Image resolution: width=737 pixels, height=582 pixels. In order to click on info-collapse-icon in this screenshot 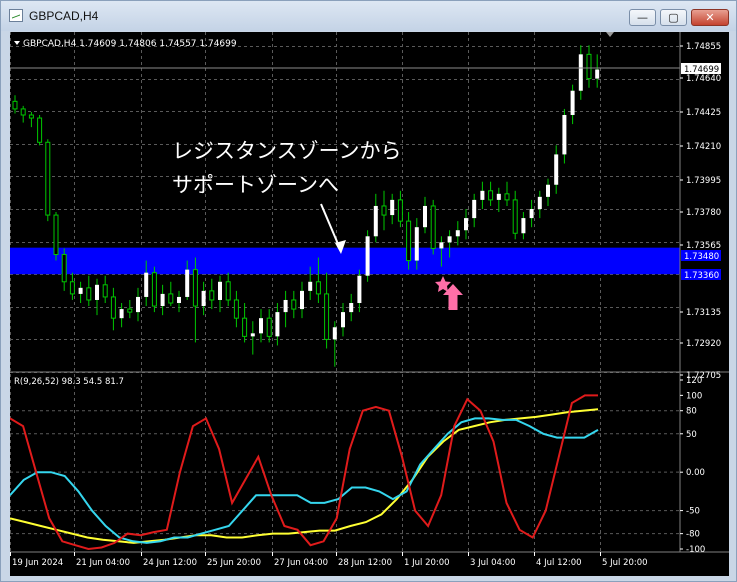, I will do `click(17, 43)`.